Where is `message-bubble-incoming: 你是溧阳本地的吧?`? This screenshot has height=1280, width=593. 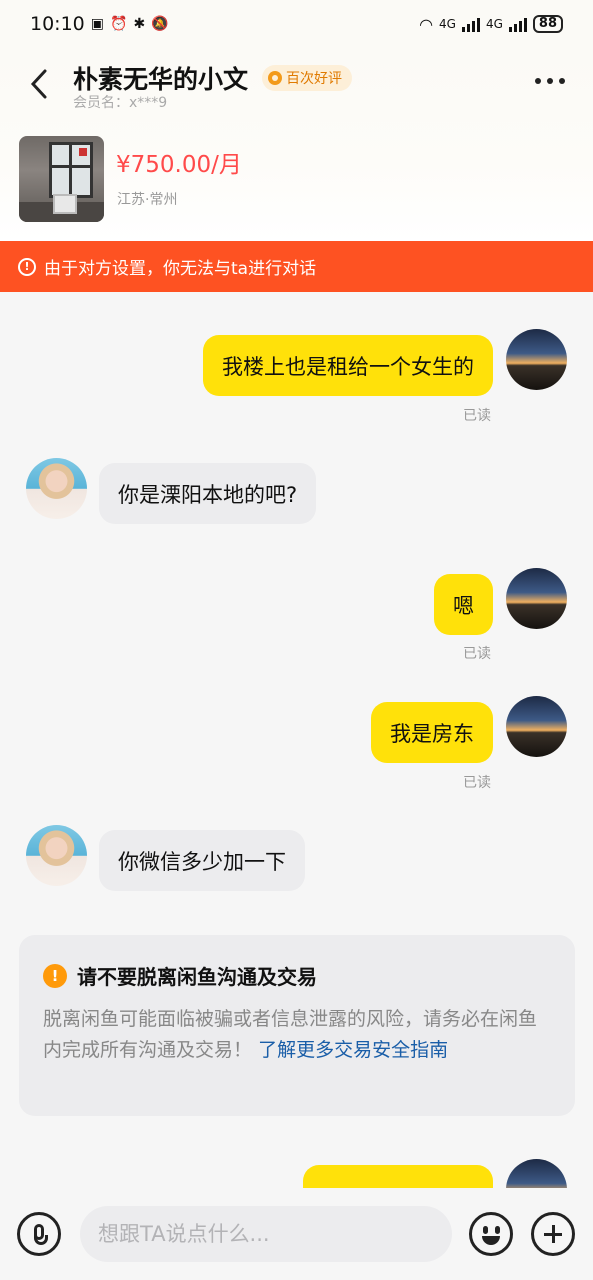 message-bubble-incoming: 你是溧阳本地的吧? is located at coordinates (208, 493).